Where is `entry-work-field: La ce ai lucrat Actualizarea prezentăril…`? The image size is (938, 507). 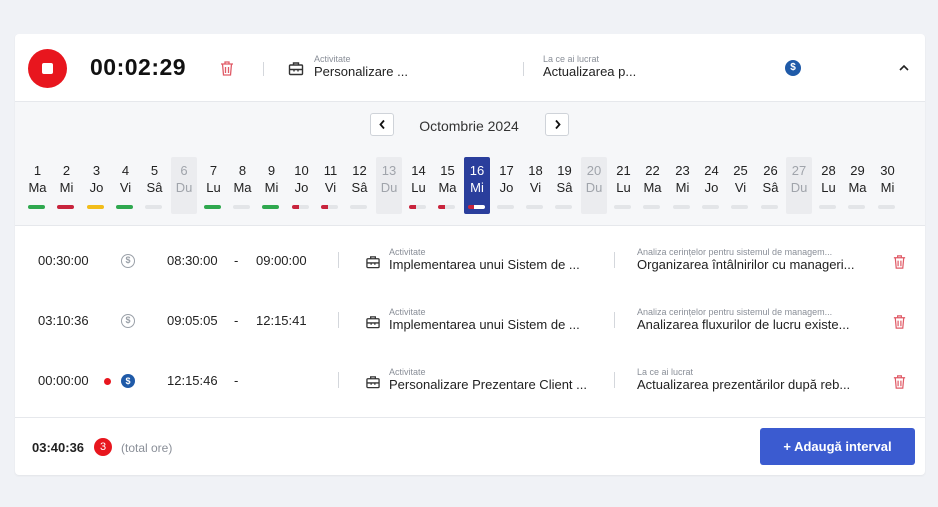 entry-work-field: La ce ai lucrat Actualizarea prezentăril… is located at coordinates (753, 379).